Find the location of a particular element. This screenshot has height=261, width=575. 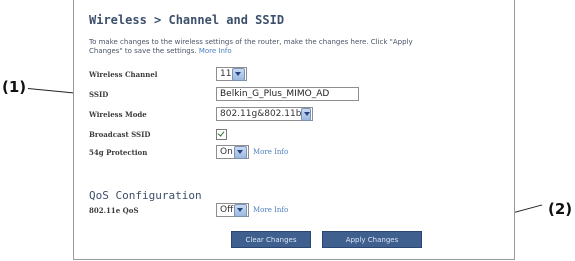

protection-54g-value: On is located at coordinates (226, 152).